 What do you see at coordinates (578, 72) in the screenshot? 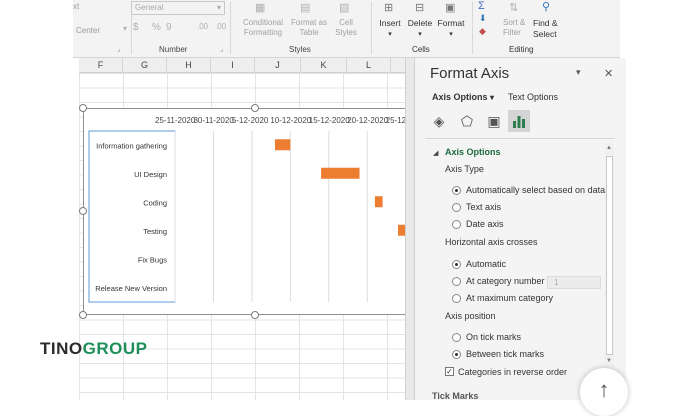
I see `pane-options-chevron-icon: ▾` at bounding box center [578, 72].